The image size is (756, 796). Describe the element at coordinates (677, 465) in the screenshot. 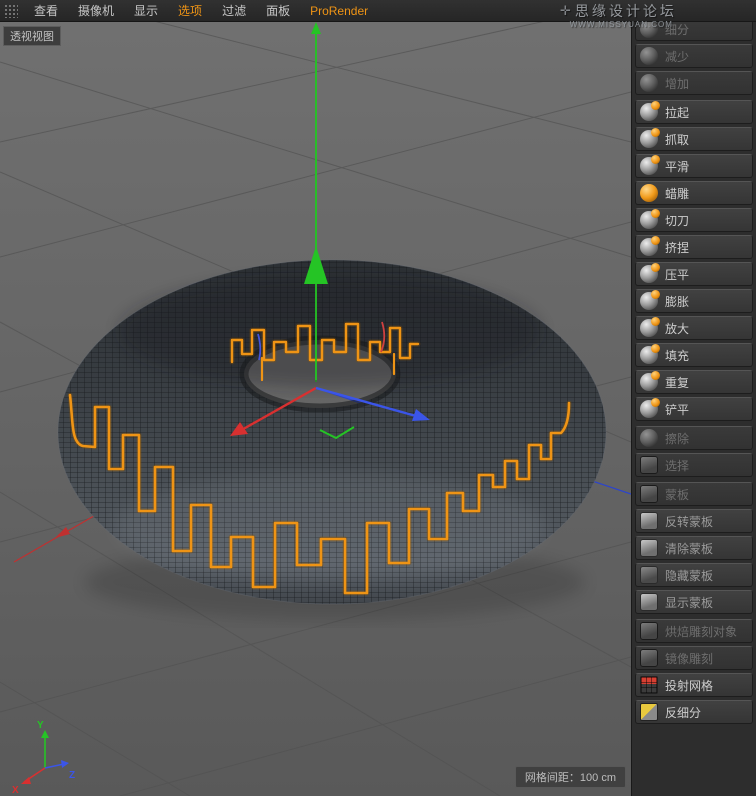

I see `tool-label: 选择` at that location.